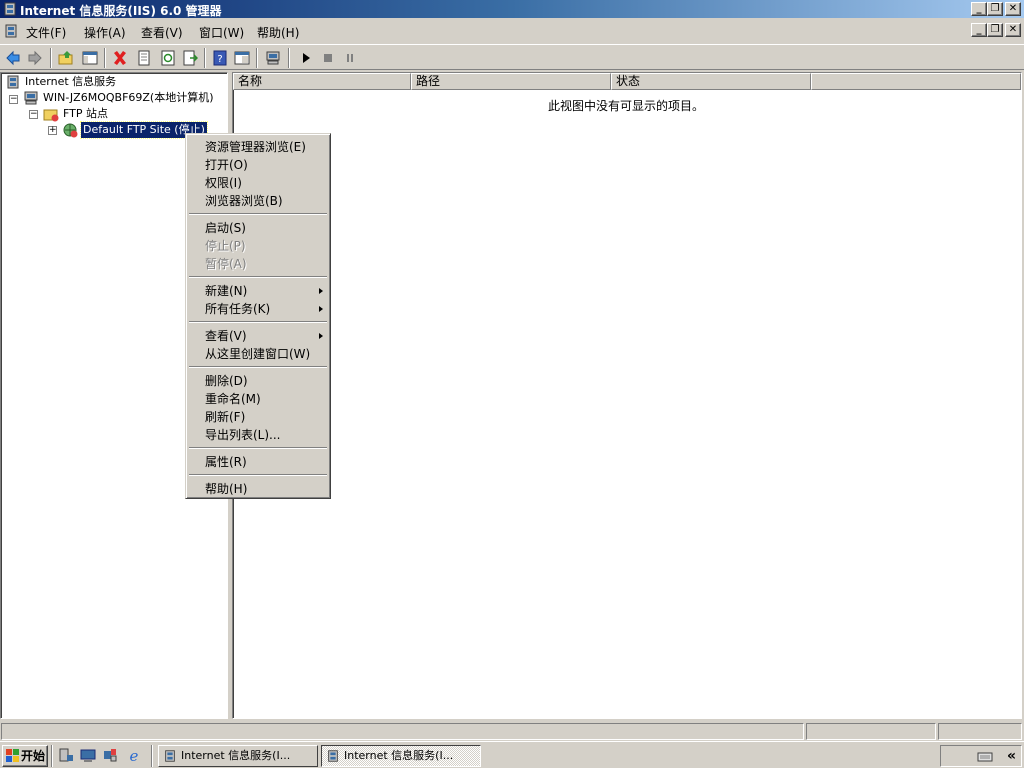  I want to click on help-icon: ?, so click(220, 58).